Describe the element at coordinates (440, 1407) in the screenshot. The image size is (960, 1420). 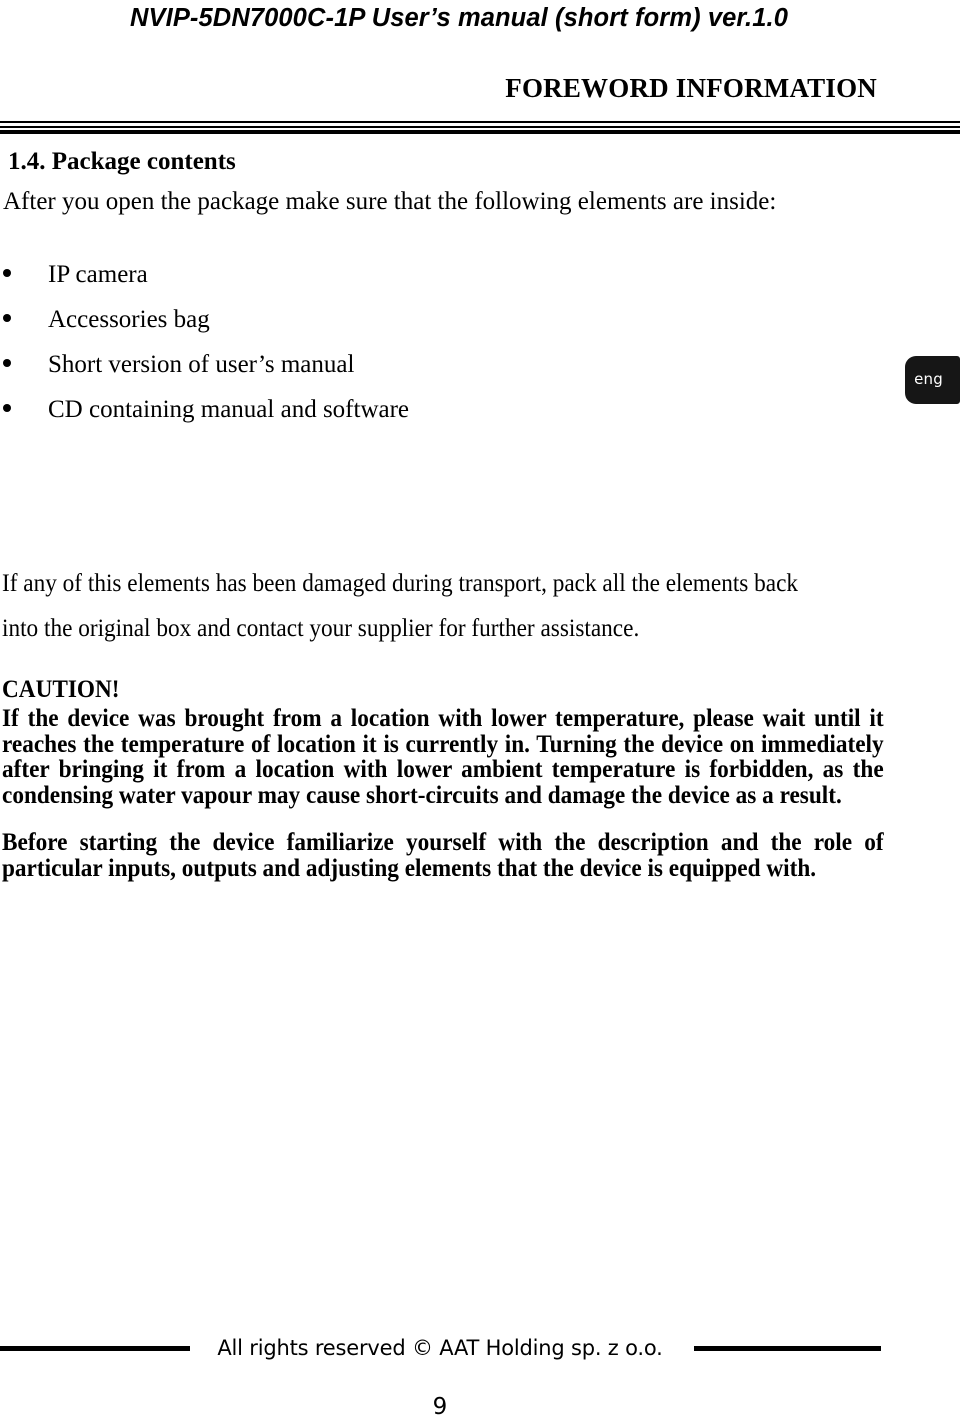
I see `page-number: 9` at that location.